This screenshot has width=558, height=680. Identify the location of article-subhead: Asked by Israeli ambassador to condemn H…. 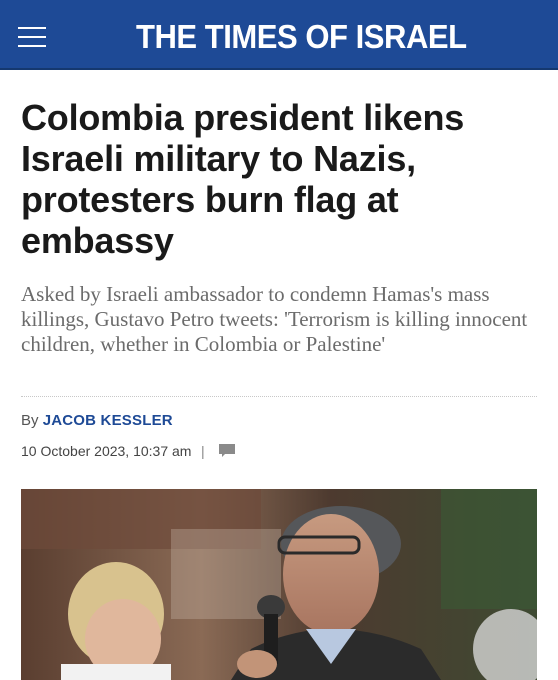
(274, 319).